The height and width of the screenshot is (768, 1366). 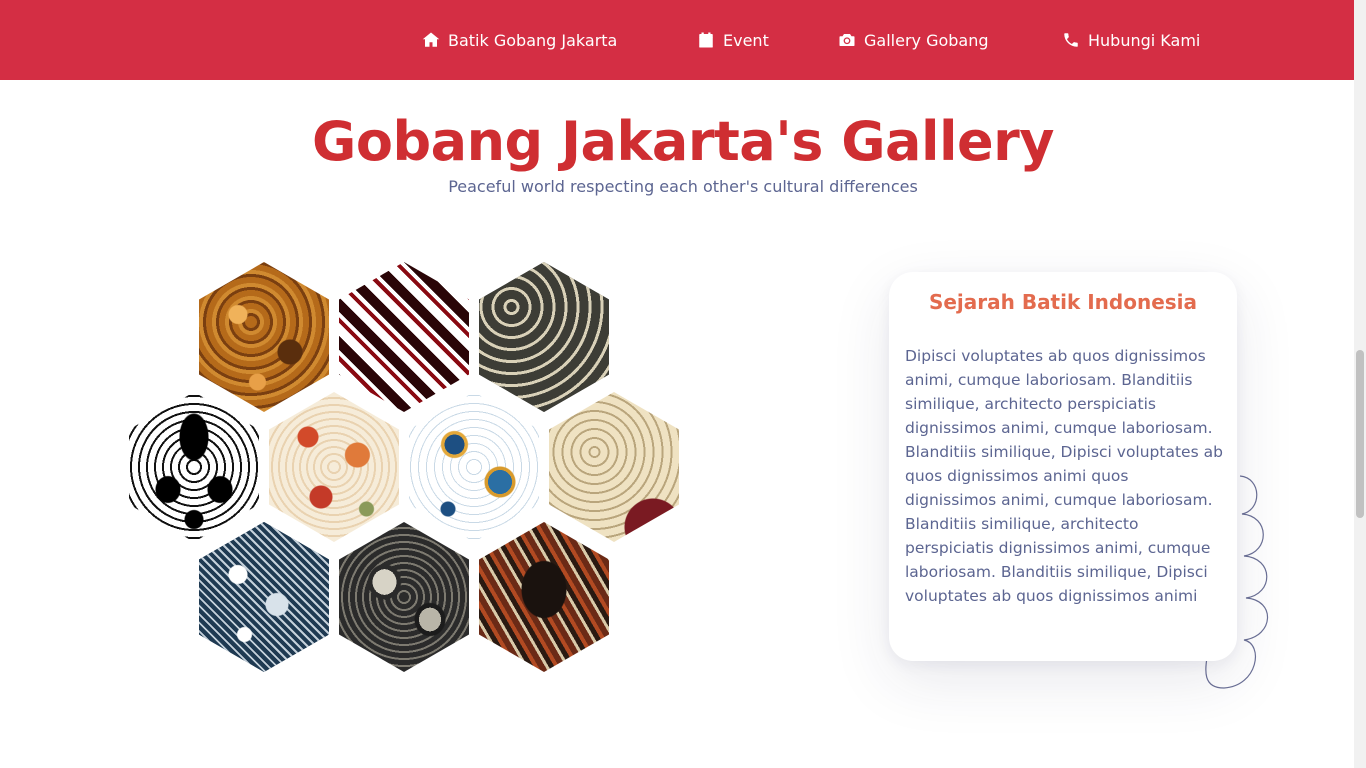 I want to click on card-title: Sejarah Batik Indonesia, so click(x=1063, y=302).